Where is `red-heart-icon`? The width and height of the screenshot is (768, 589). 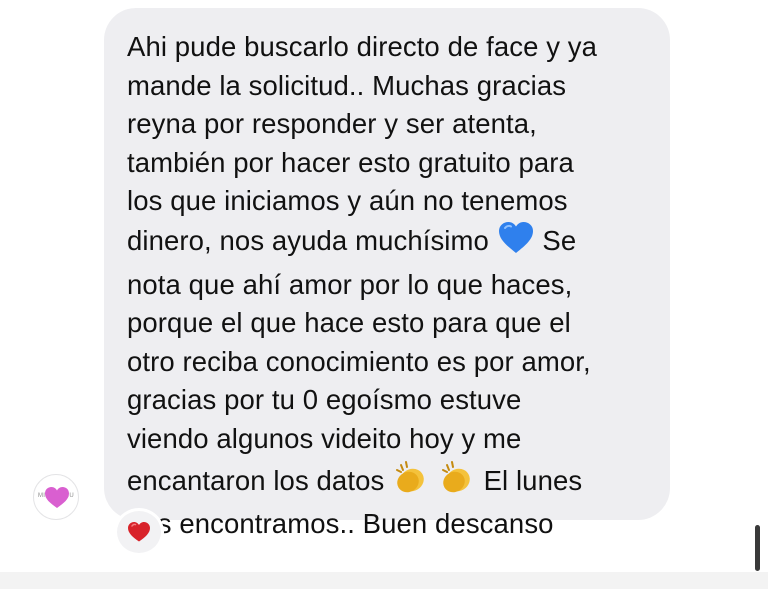 red-heart-icon is located at coordinates (139, 532).